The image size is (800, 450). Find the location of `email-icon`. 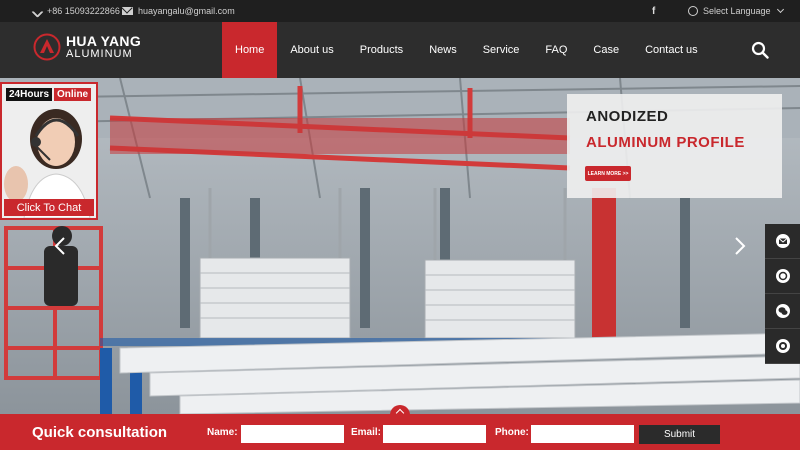

email-icon is located at coordinates (782, 241).